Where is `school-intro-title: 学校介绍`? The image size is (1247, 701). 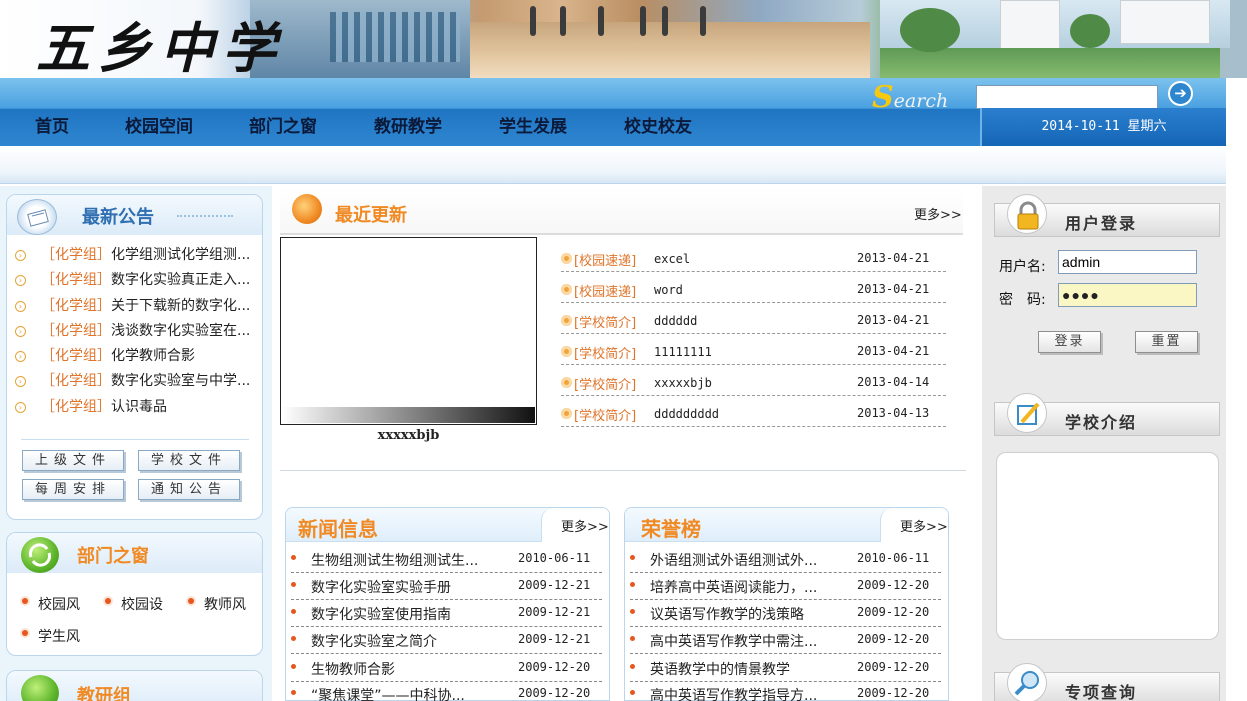 school-intro-title: 学校介绍 is located at coordinates (1101, 422).